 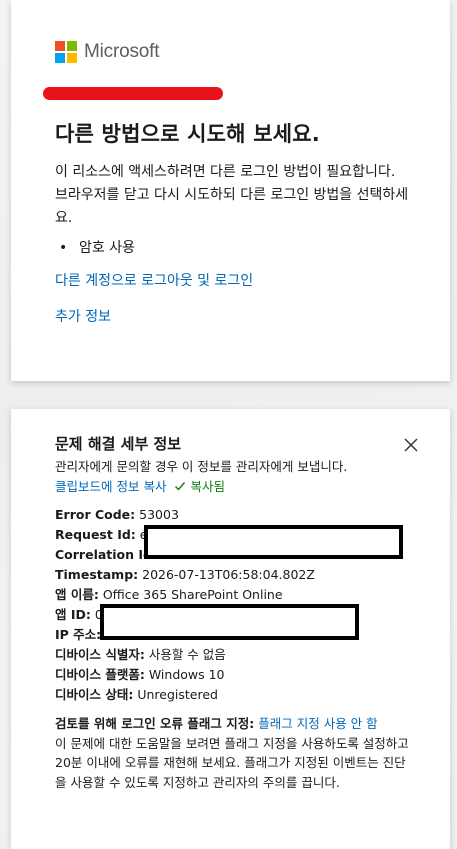 I want to click on detail-row-device-platform: 디바이스 플랫폼: Windows 10, so click(x=185, y=675).